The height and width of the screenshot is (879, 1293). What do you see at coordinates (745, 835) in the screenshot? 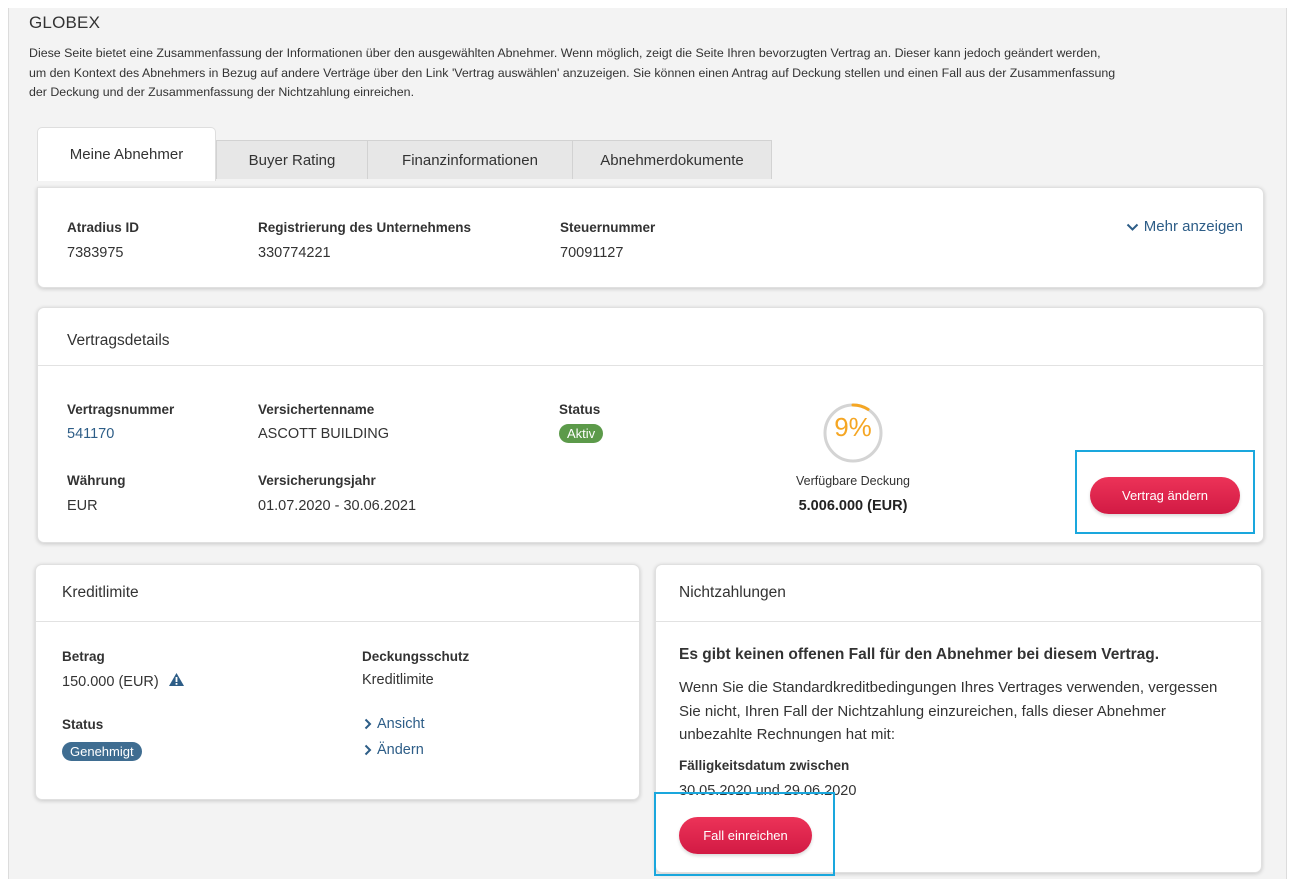
I see `submit-case-button: Fall einreichen` at bounding box center [745, 835].